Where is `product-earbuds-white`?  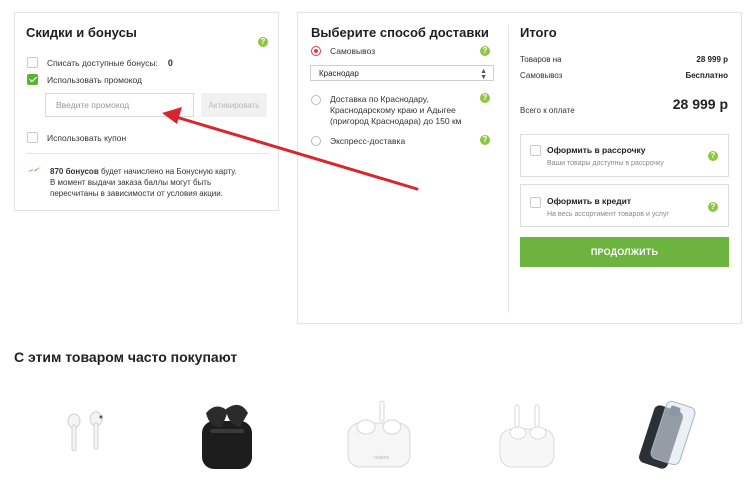 product-earbuds-white is located at coordinates (92, 438).